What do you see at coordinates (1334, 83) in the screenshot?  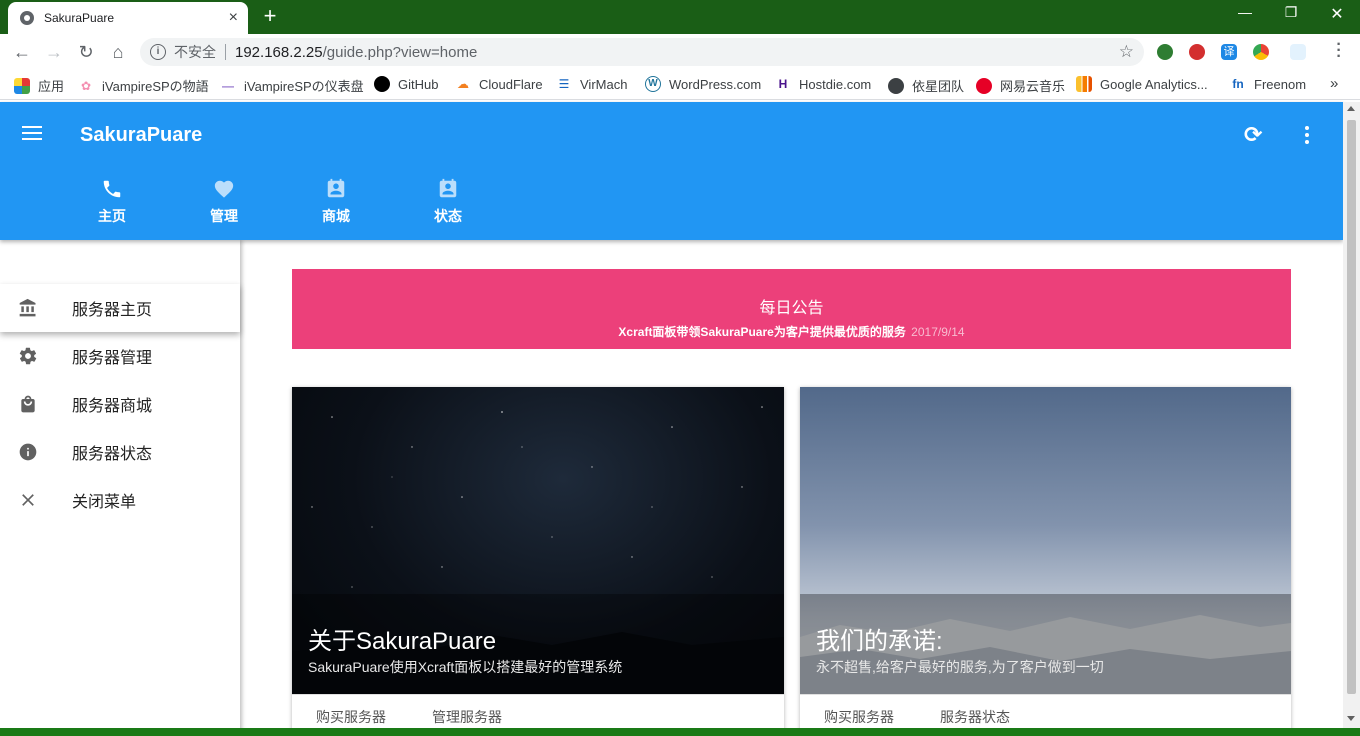 I see `bookmarks-overflow-icon: »` at bounding box center [1334, 83].